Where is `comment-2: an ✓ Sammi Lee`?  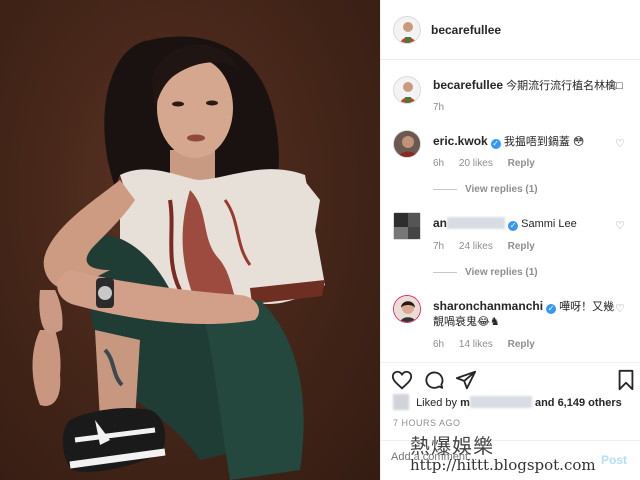 comment-2: an ✓ Sammi Lee is located at coordinates (520, 224).